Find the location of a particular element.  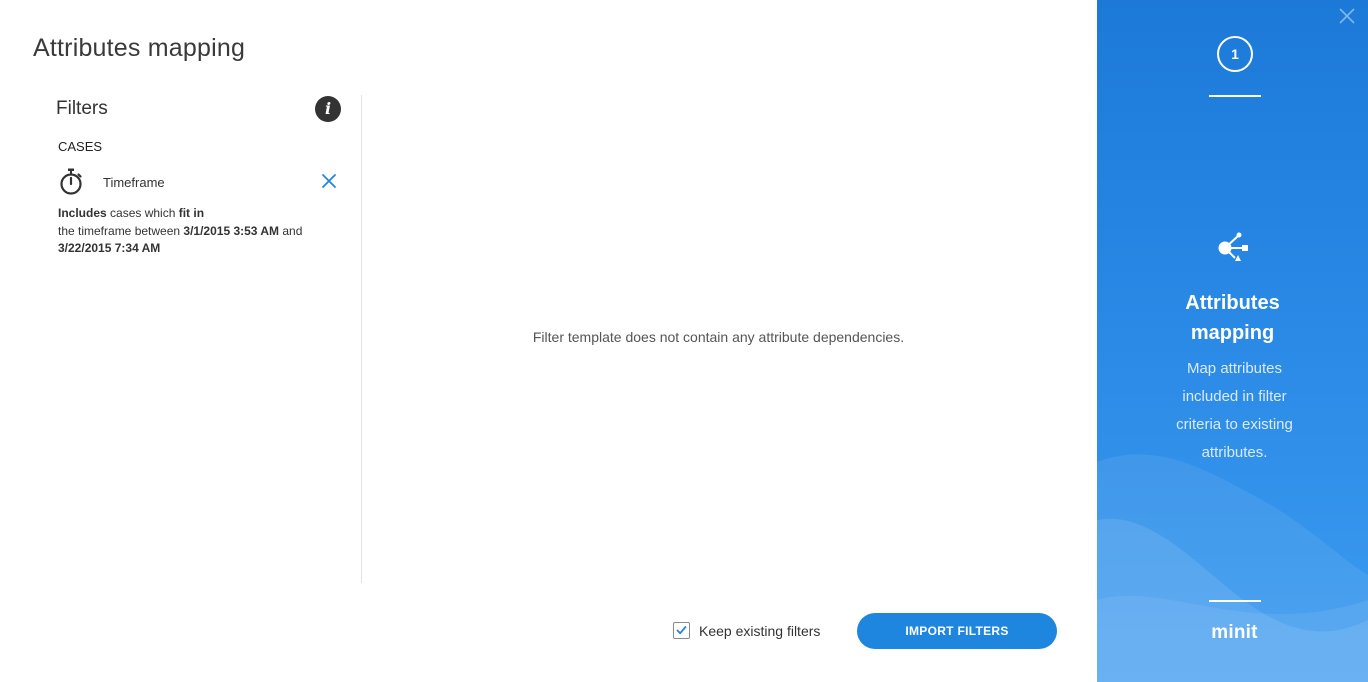

stopwatch-icon is located at coordinates (71, 181).